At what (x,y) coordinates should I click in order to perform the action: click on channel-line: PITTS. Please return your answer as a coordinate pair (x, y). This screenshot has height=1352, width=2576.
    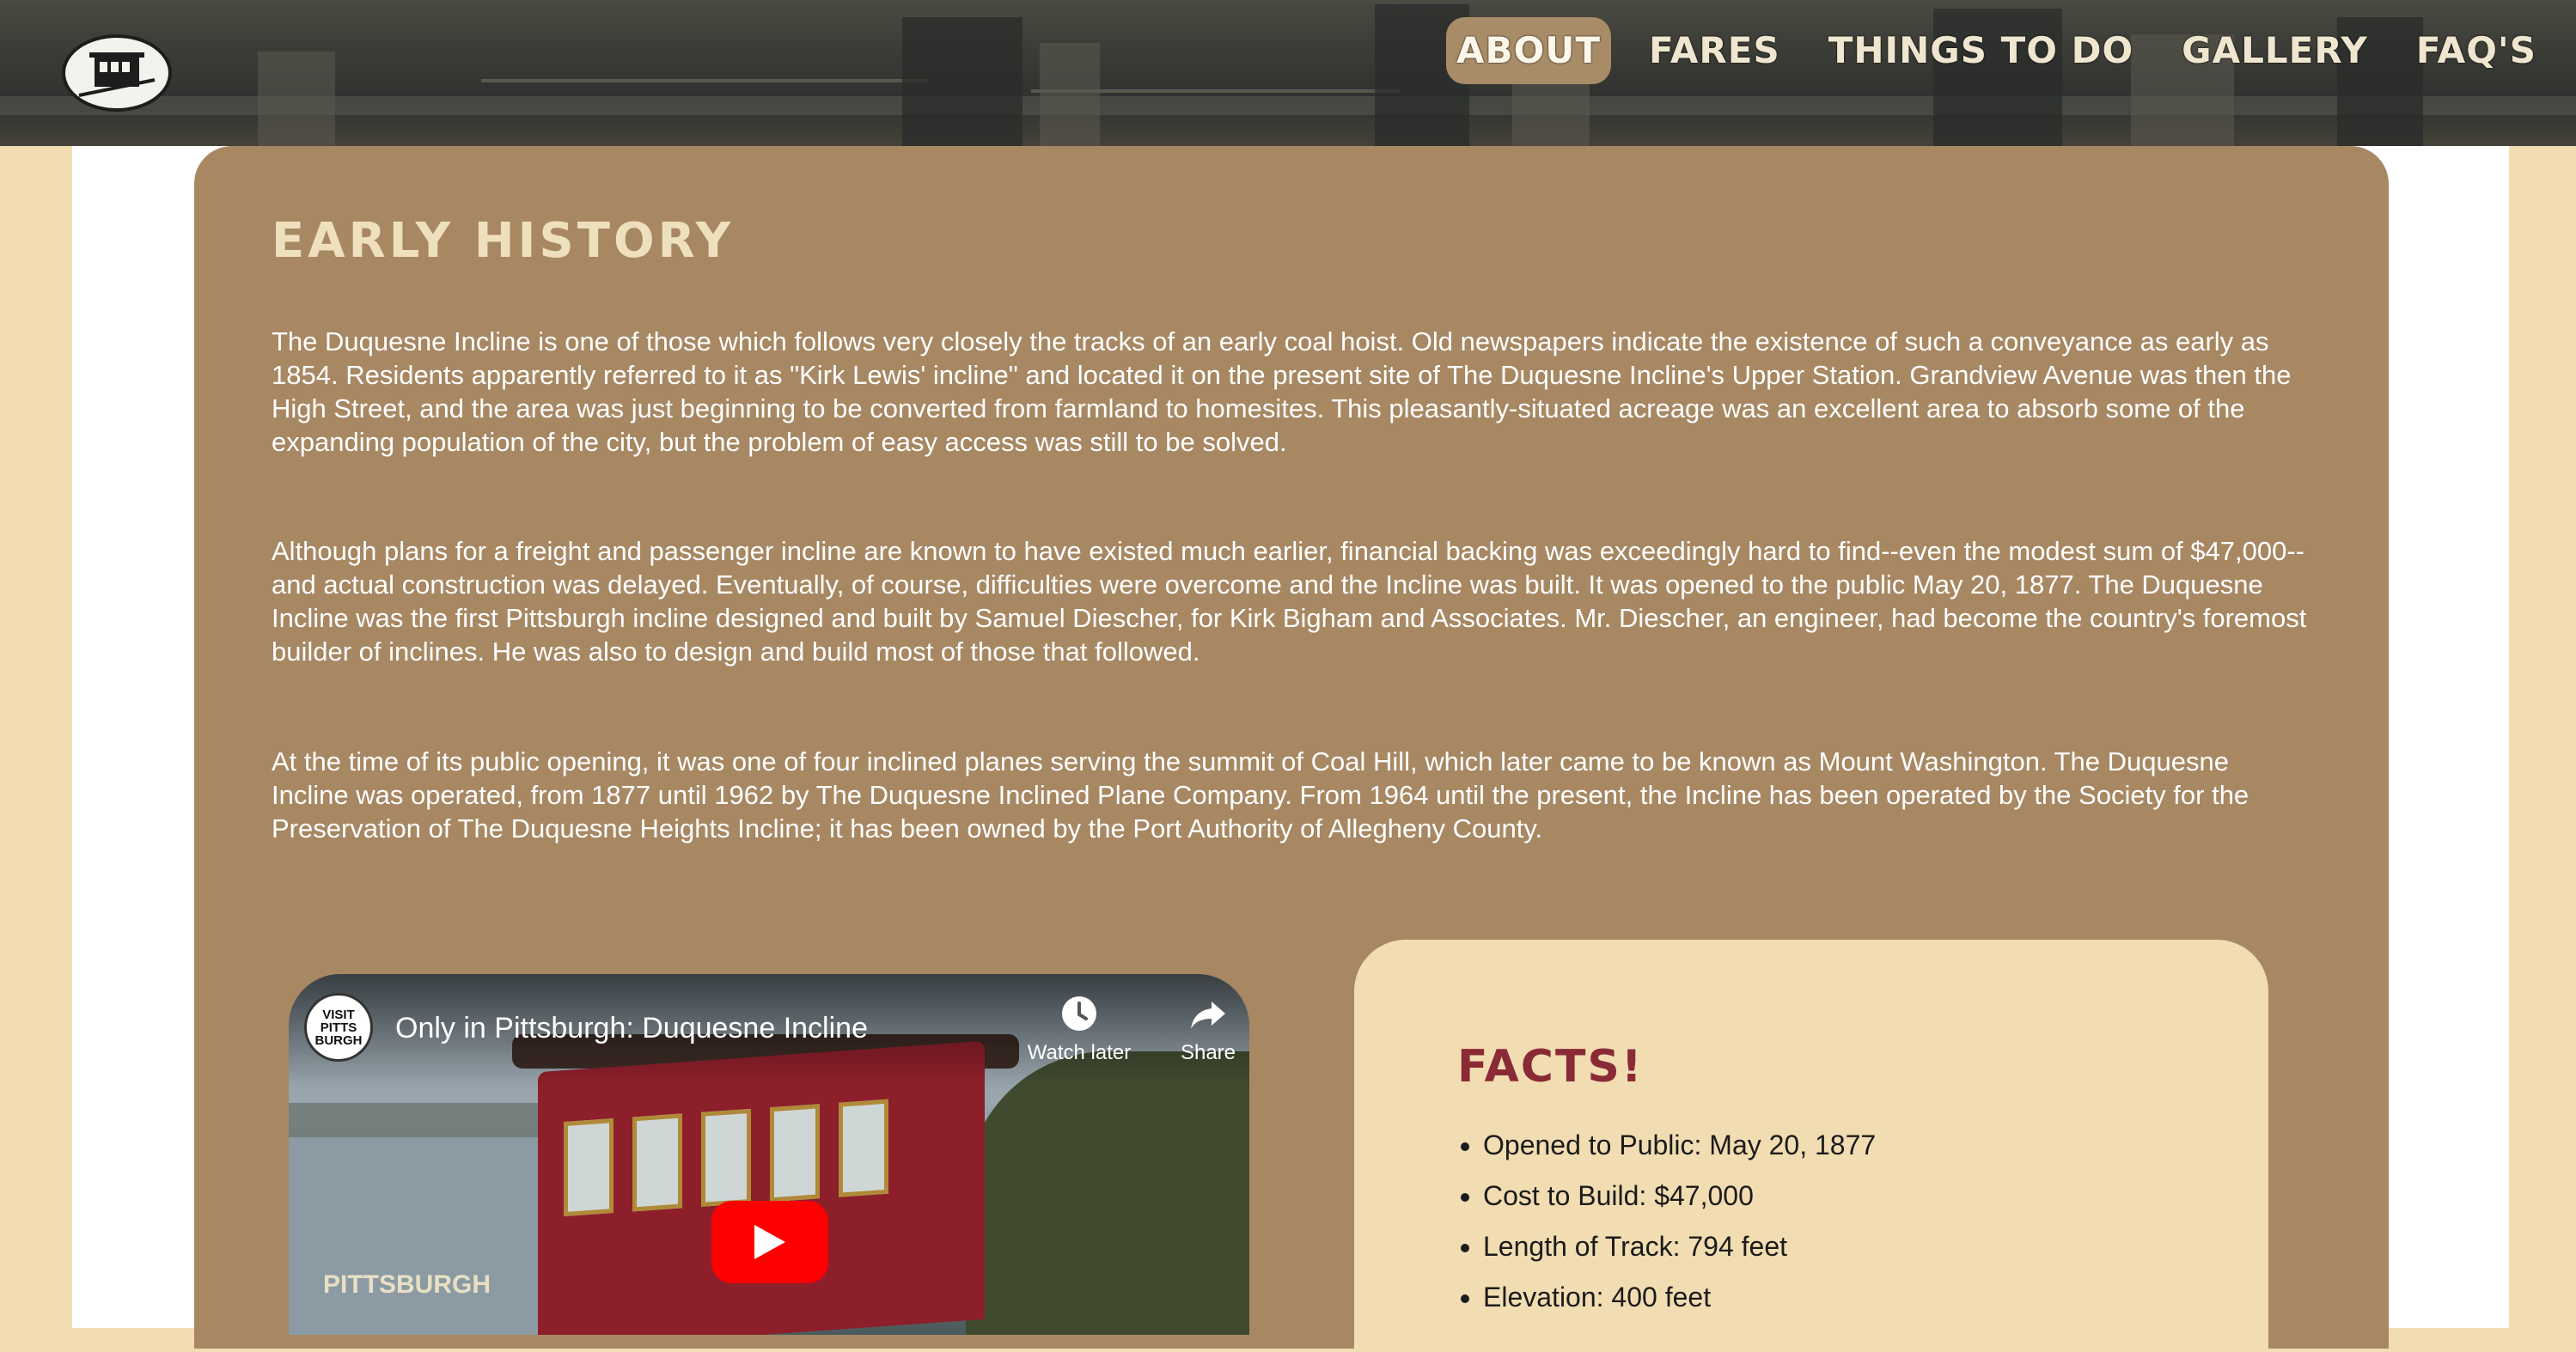
    Looking at the image, I should click on (338, 1027).